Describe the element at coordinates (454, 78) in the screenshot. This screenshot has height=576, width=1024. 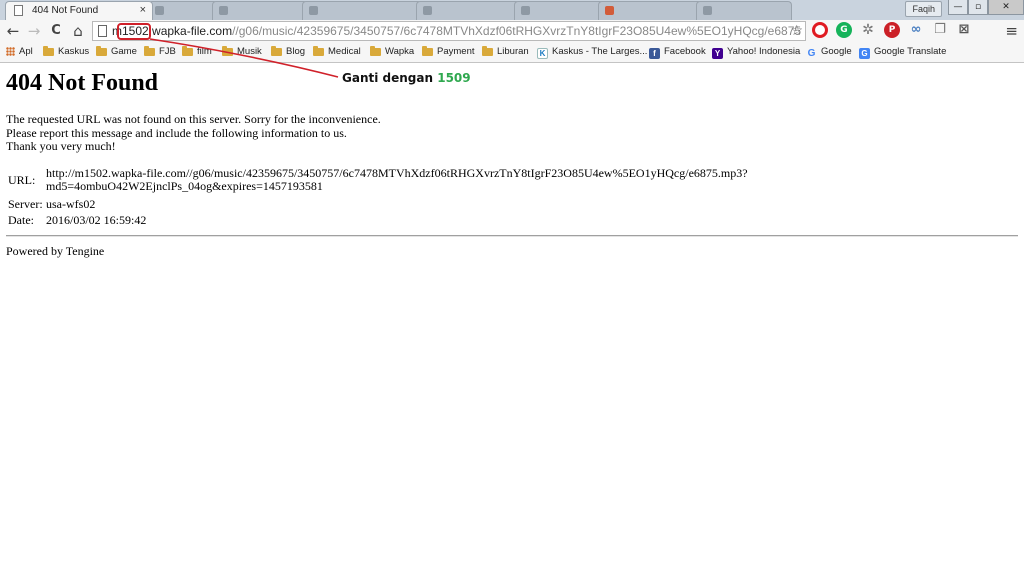
I see `annotation-number: 1509` at that location.